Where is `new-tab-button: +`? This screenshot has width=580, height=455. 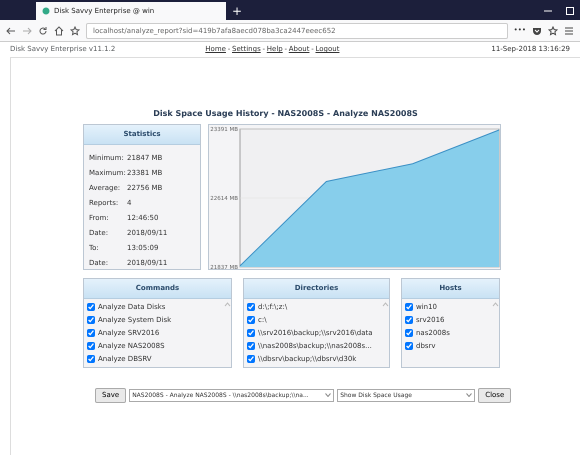 new-tab-button: + is located at coordinates (237, 11).